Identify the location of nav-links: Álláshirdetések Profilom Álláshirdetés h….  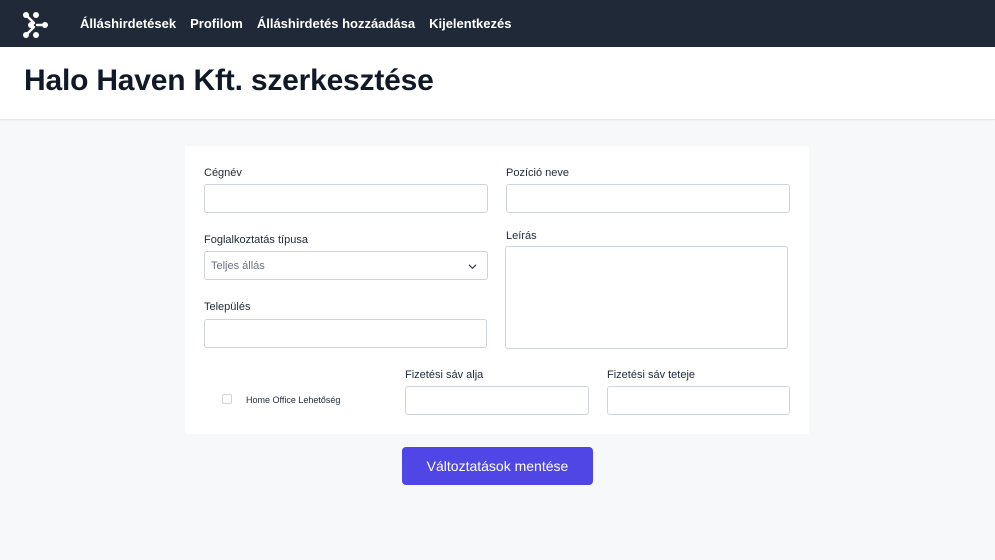
(302, 23).